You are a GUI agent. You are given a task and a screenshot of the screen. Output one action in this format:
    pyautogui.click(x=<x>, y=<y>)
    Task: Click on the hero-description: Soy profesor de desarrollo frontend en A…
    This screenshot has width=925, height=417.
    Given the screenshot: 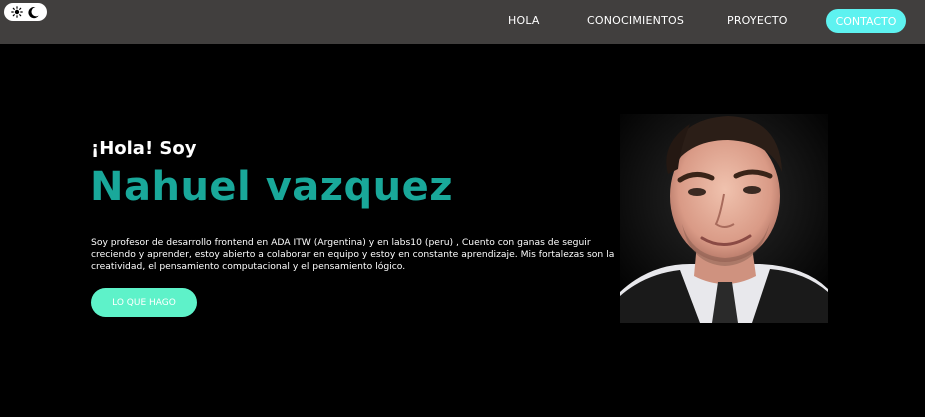 What is the action you would take?
    pyautogui.click(x=353, y=254)
    